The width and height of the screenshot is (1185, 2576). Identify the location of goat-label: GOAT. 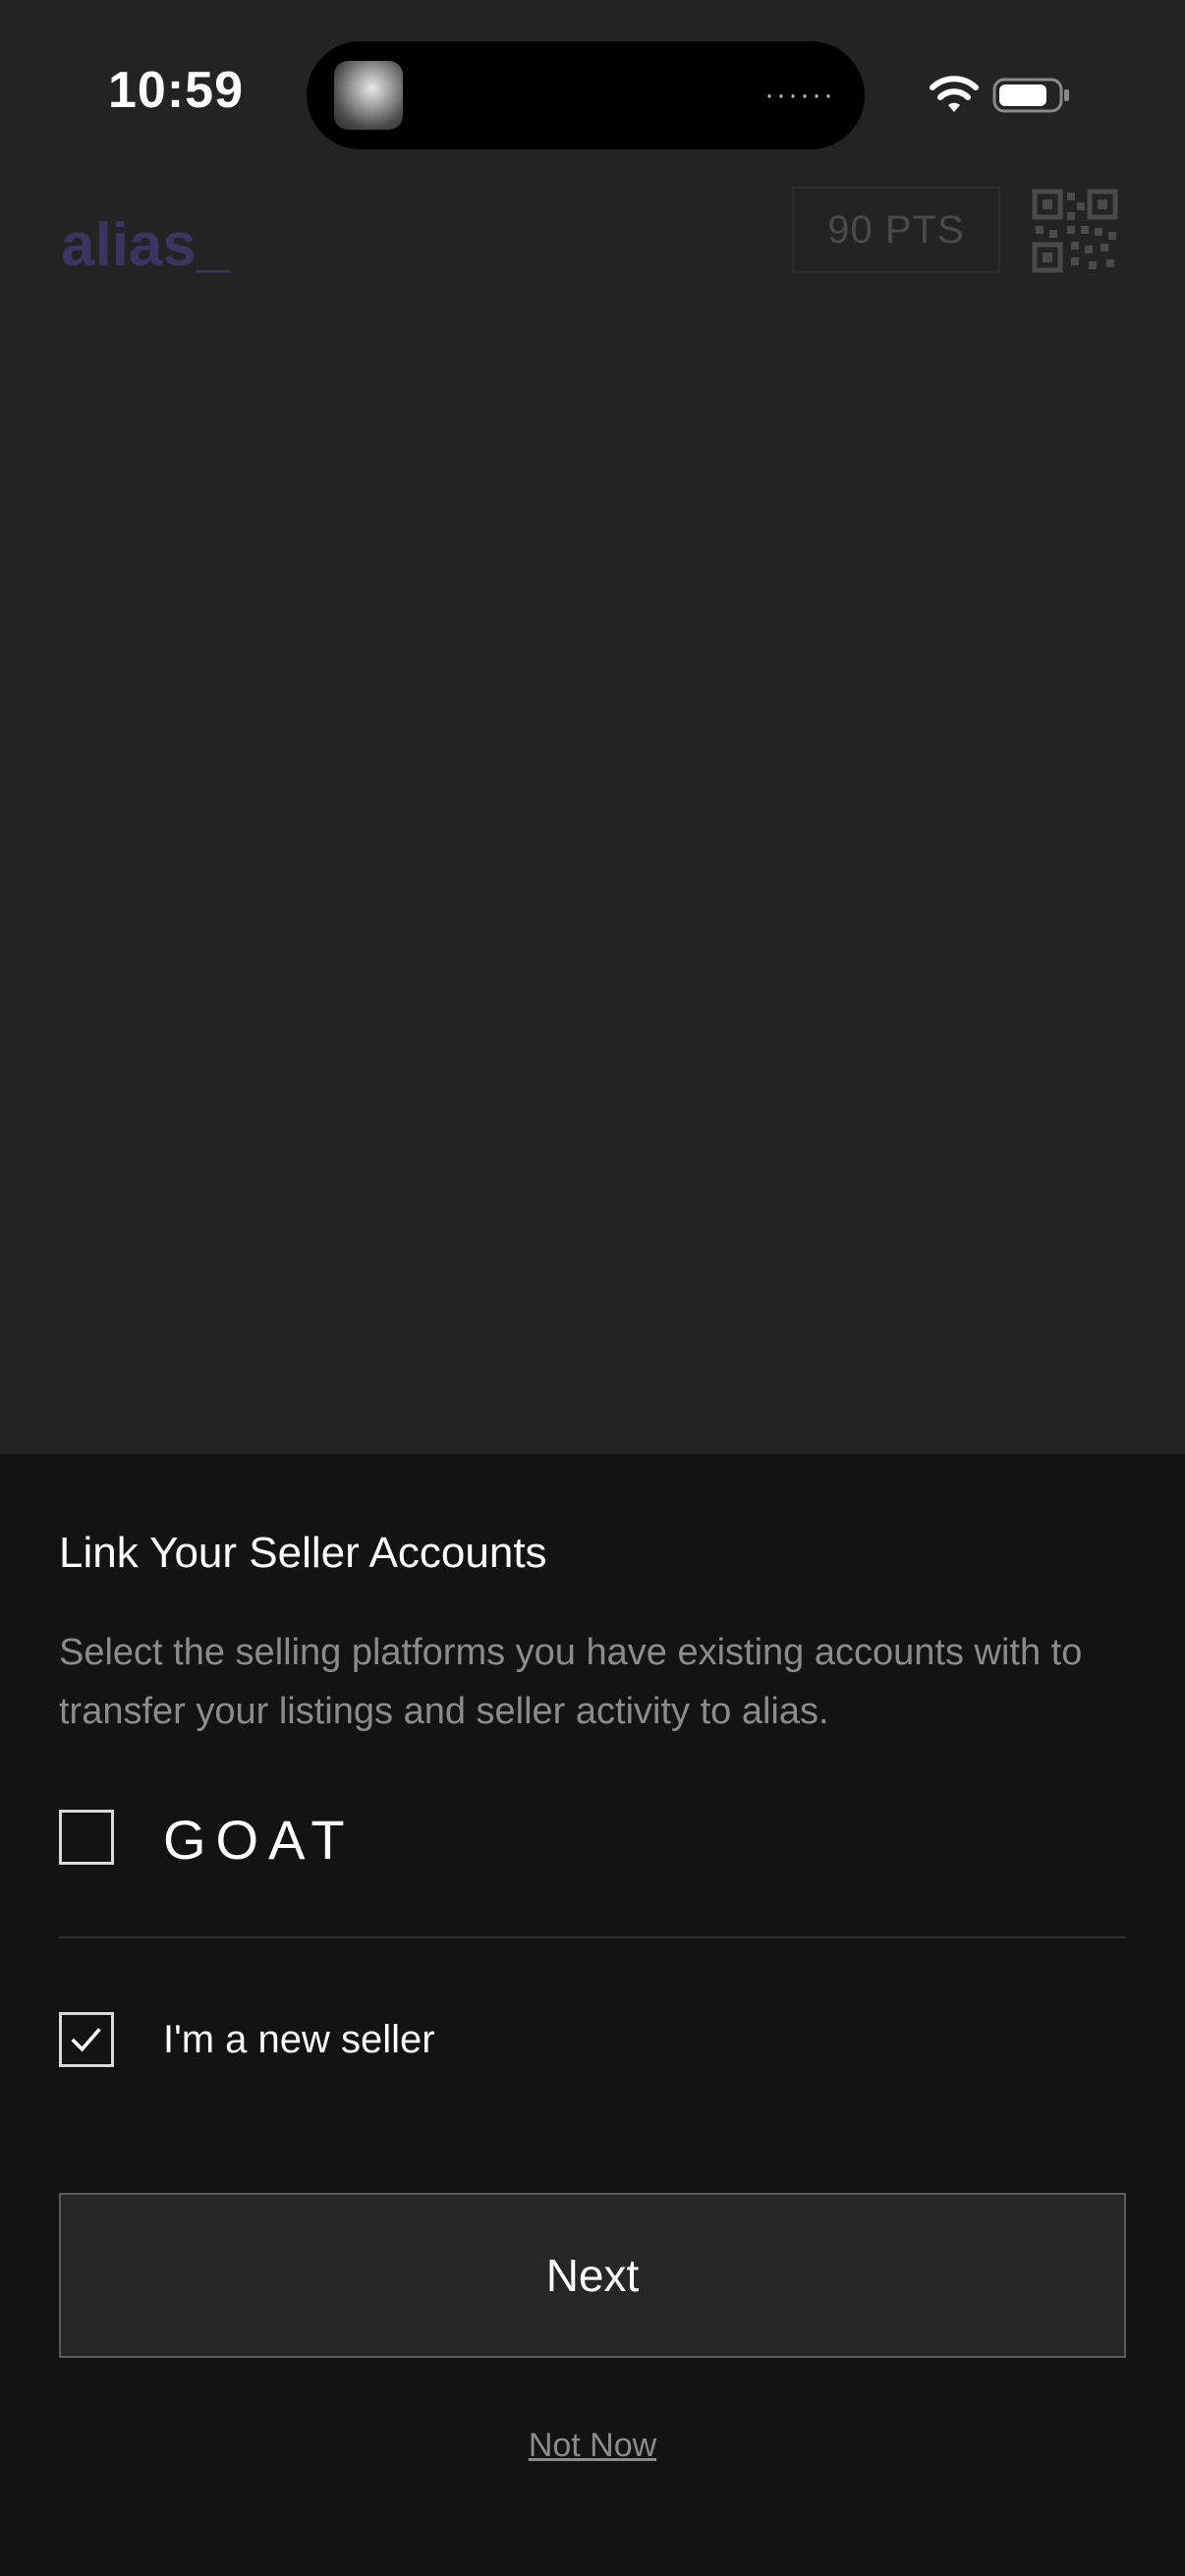
(259, 1840).